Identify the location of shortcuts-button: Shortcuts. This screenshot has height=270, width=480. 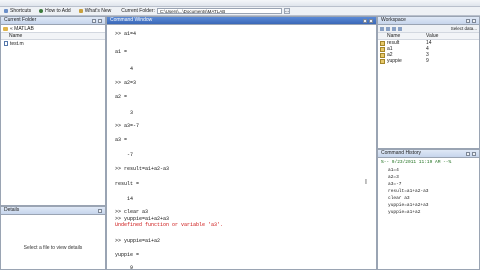
(17, 11).